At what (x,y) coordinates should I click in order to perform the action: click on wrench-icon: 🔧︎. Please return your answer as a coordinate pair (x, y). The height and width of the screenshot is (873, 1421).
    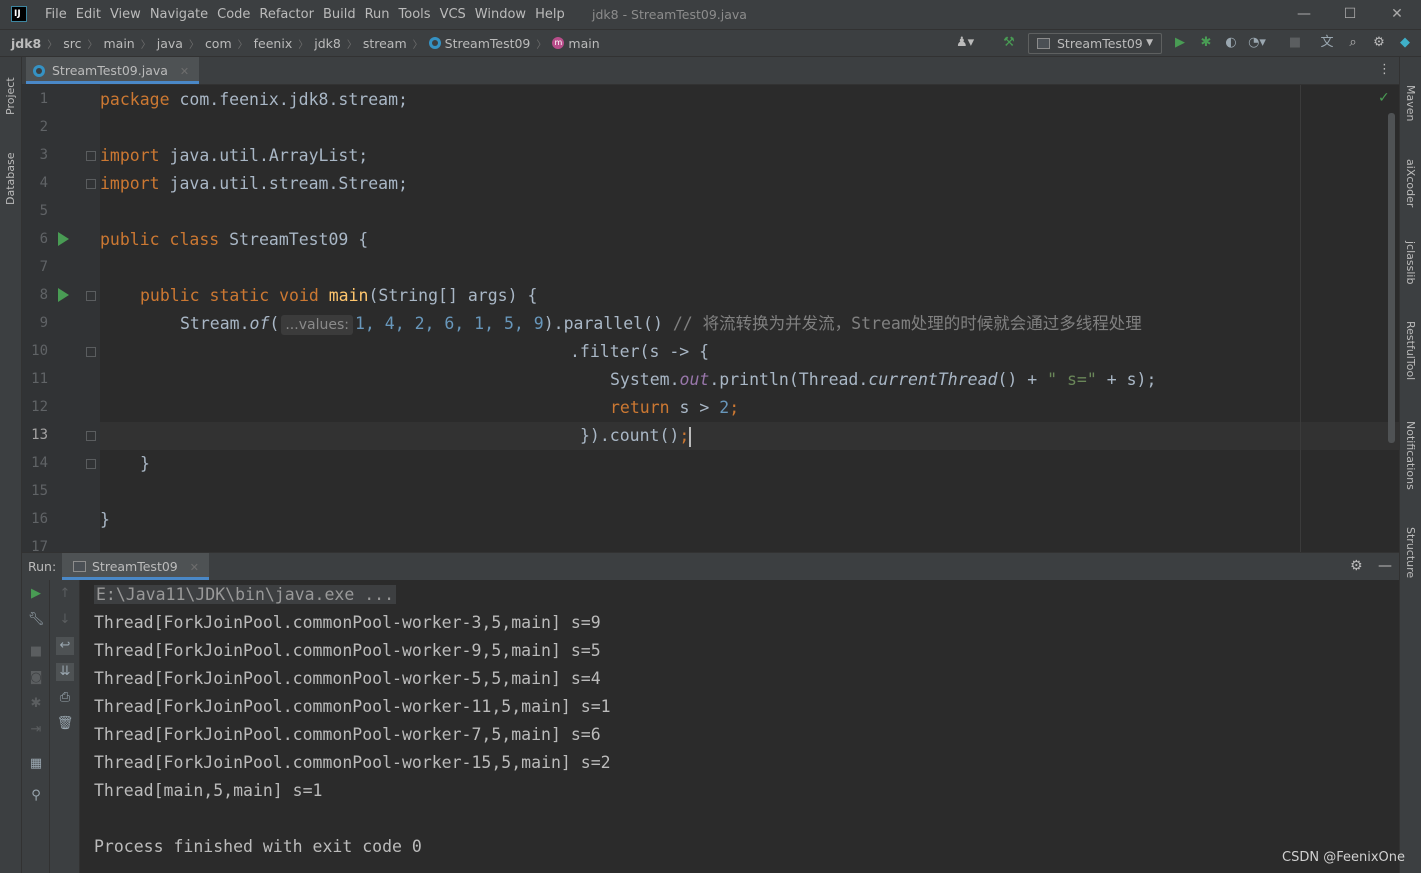
    Looking at the image, I should click on (36, 620).